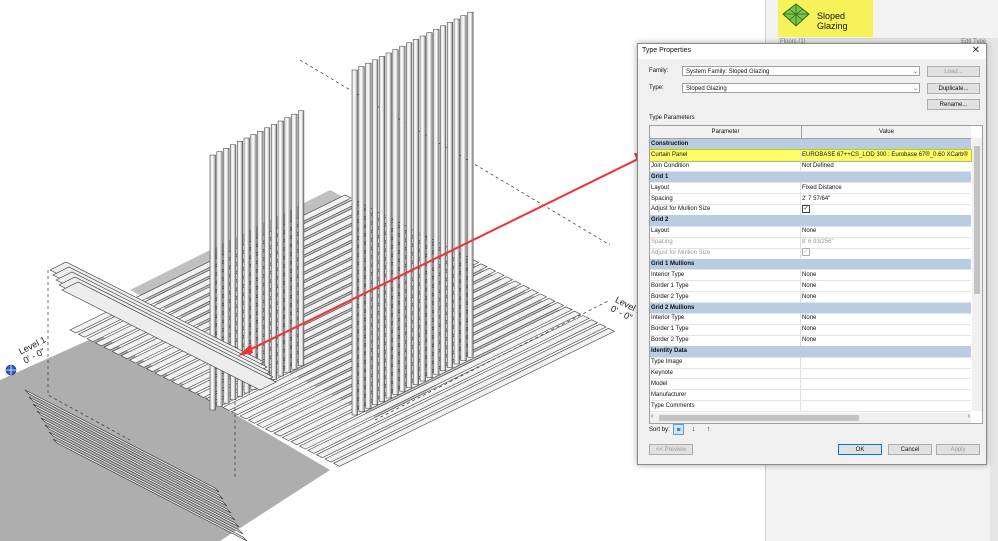 The height and width of the screenshot is (541, 998). I want to click on parameter-row: Join Condition Not Defined, so click(810, 166).